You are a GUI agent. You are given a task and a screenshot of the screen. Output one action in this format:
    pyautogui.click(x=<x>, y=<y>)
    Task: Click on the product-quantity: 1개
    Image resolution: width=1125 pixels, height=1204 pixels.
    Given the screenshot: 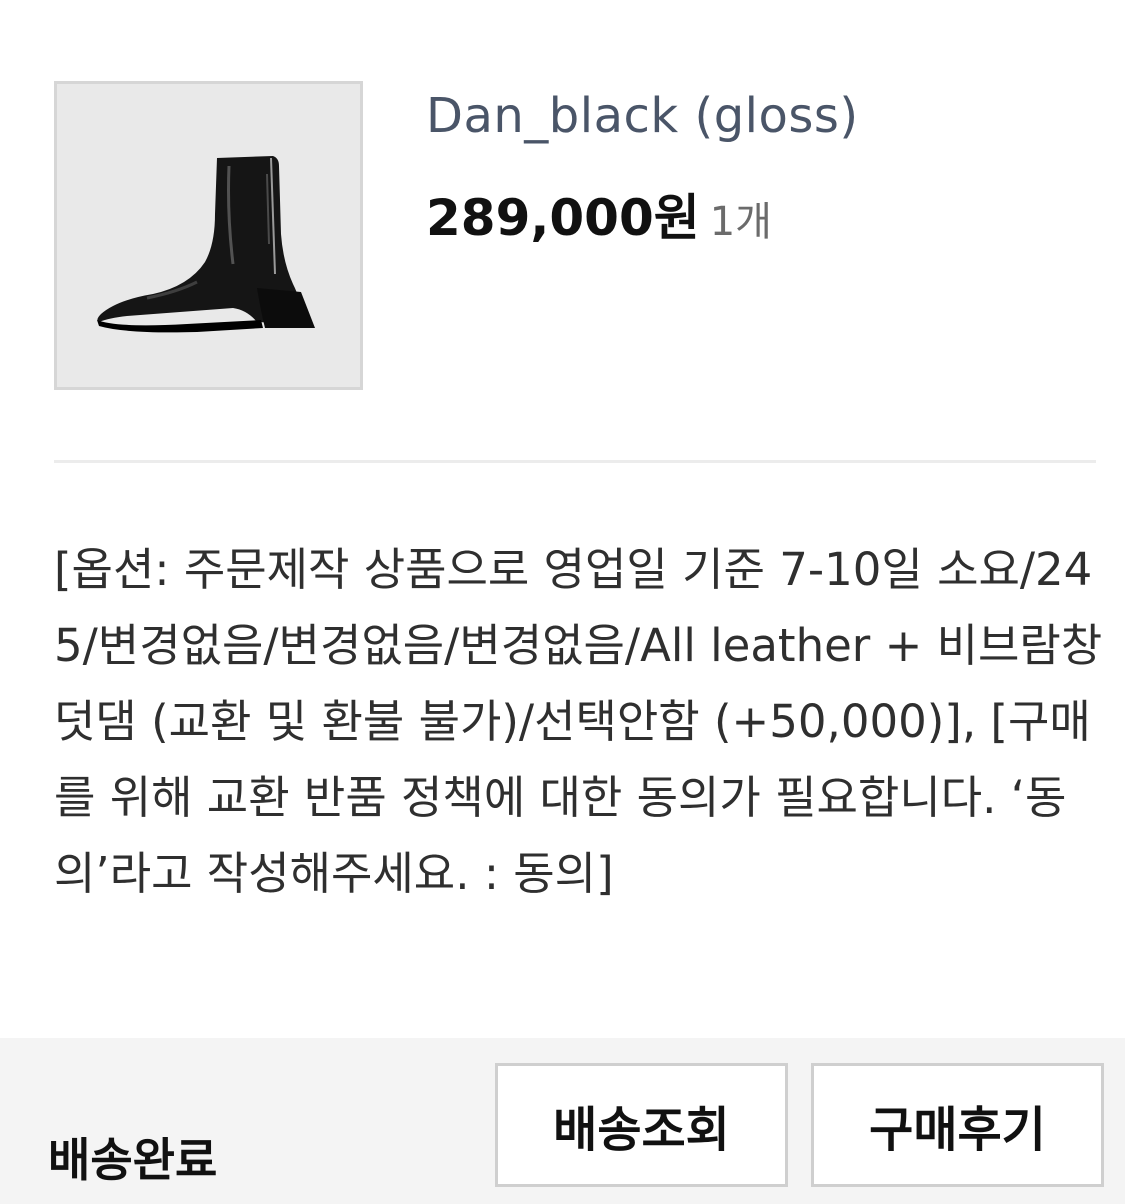 What is the action you would take?
    pyautogui.click(x=740, y=222)
    